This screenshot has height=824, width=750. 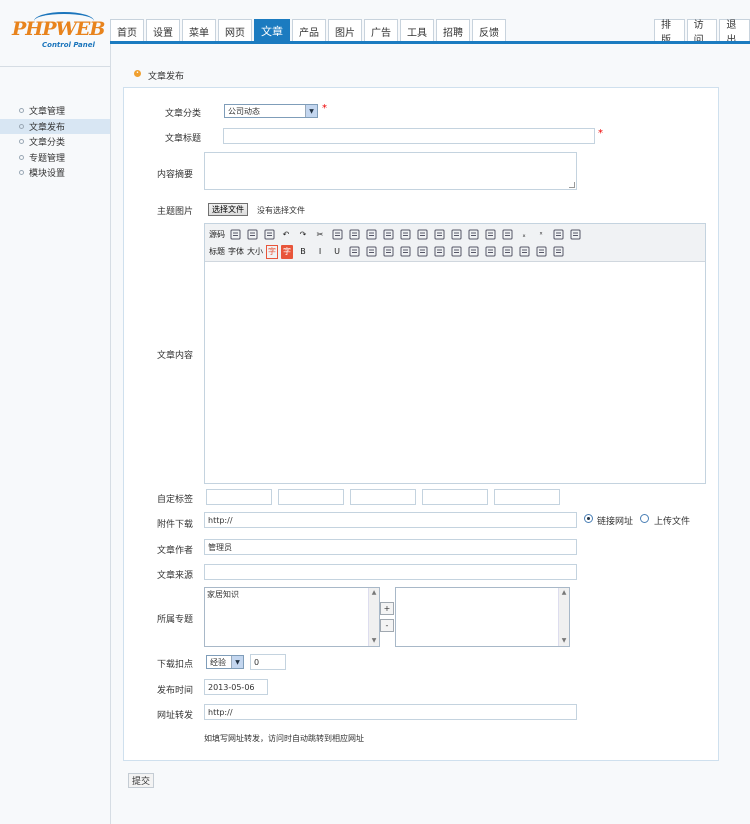 I want to click on italic-icon: I, so click(x=320, y=252).